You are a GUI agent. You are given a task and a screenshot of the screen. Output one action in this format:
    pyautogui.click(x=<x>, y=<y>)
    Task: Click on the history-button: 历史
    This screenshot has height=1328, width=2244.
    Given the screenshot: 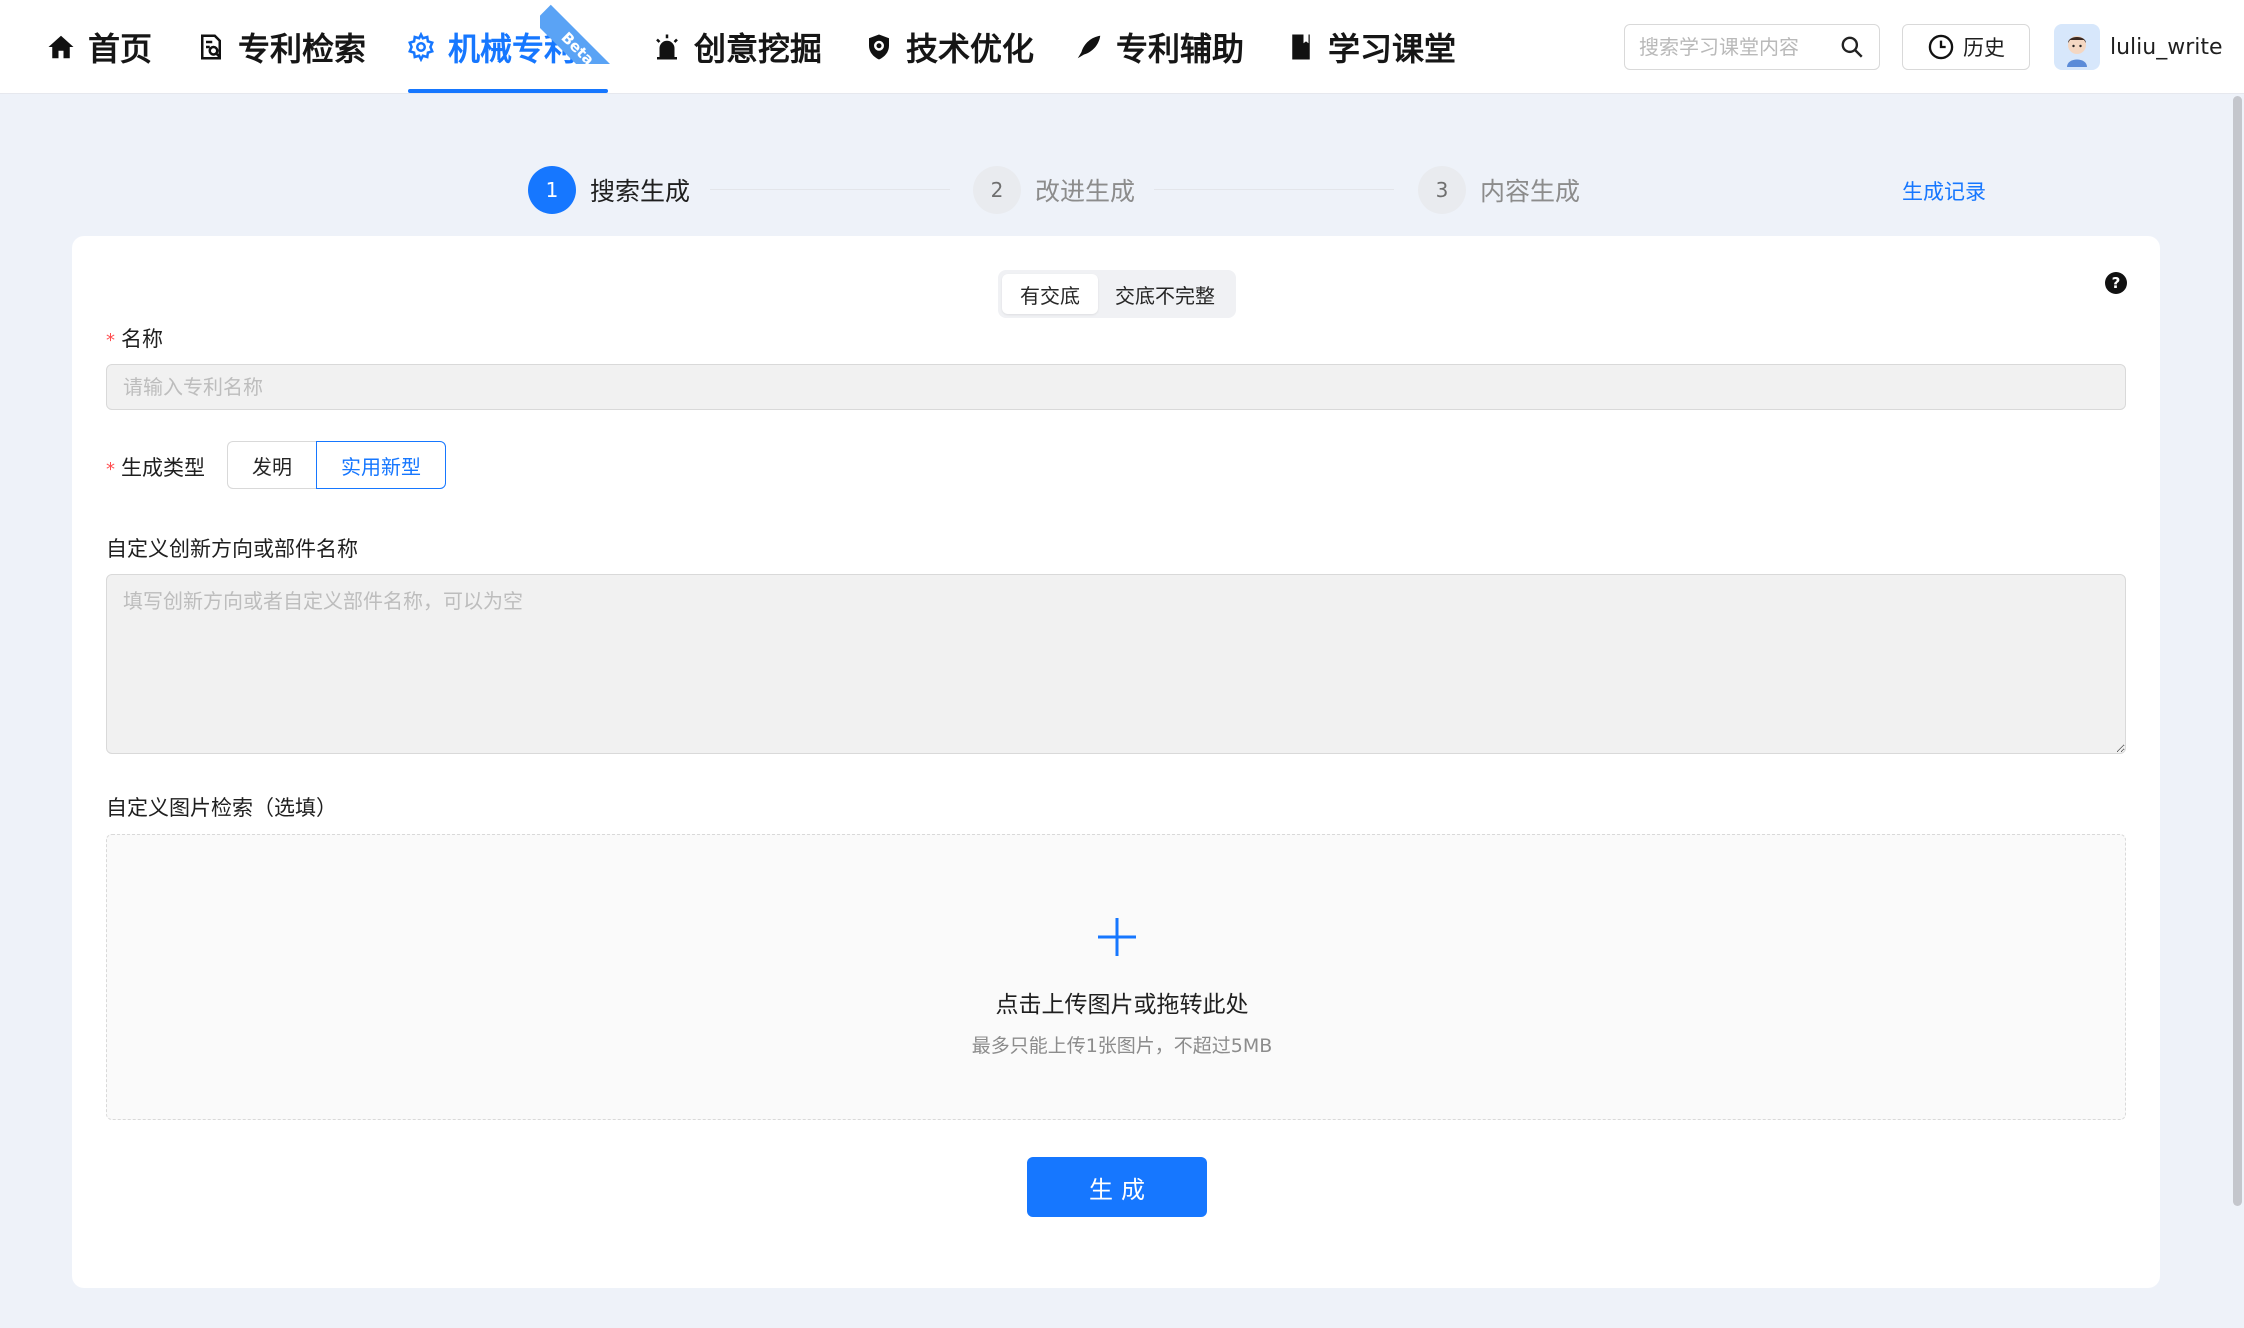 What is the action you would take?
    pyautogui.click(x=1966, y=47)
    